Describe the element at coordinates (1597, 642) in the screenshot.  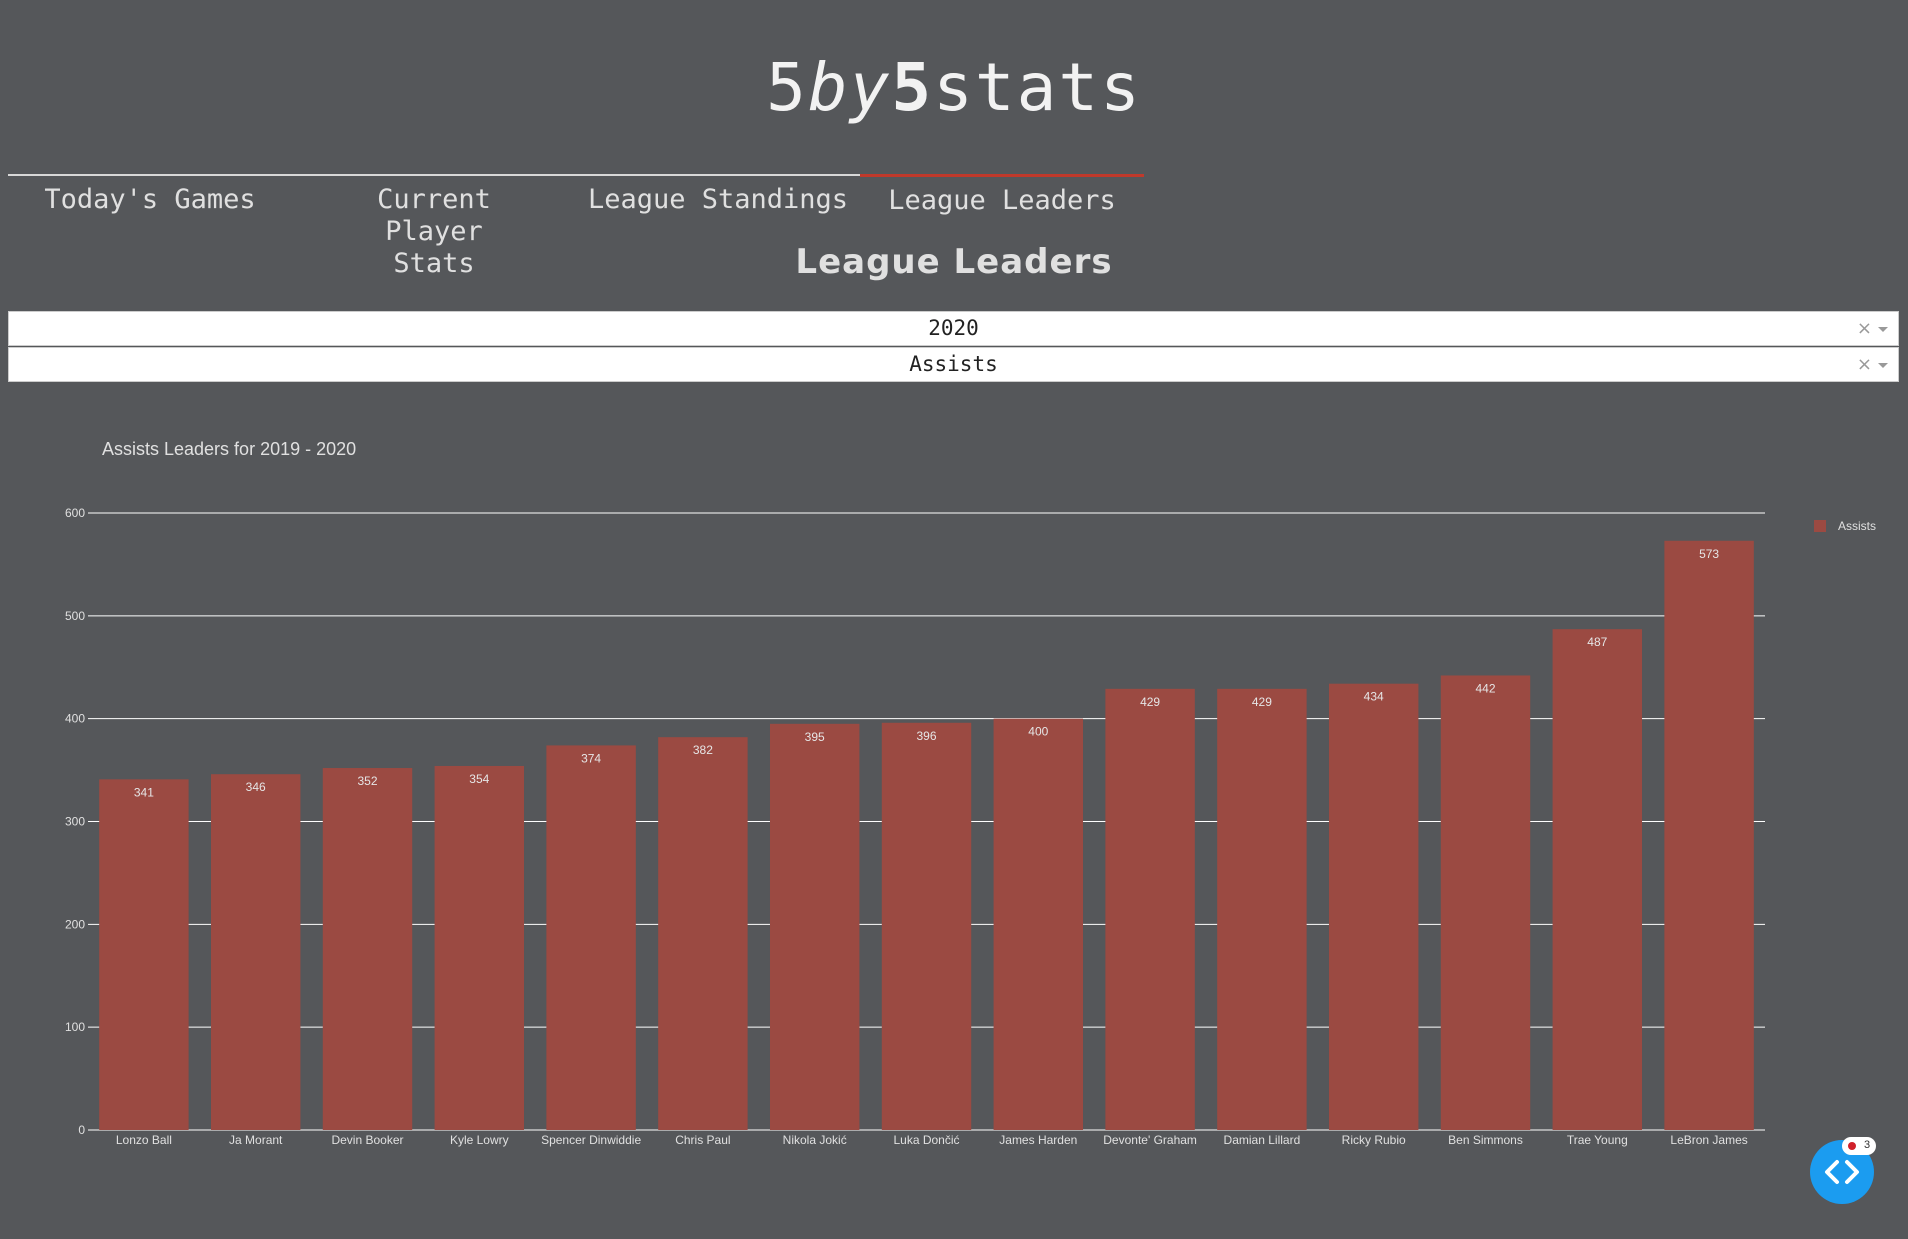
I see `bar-value-label: 487` at that location.